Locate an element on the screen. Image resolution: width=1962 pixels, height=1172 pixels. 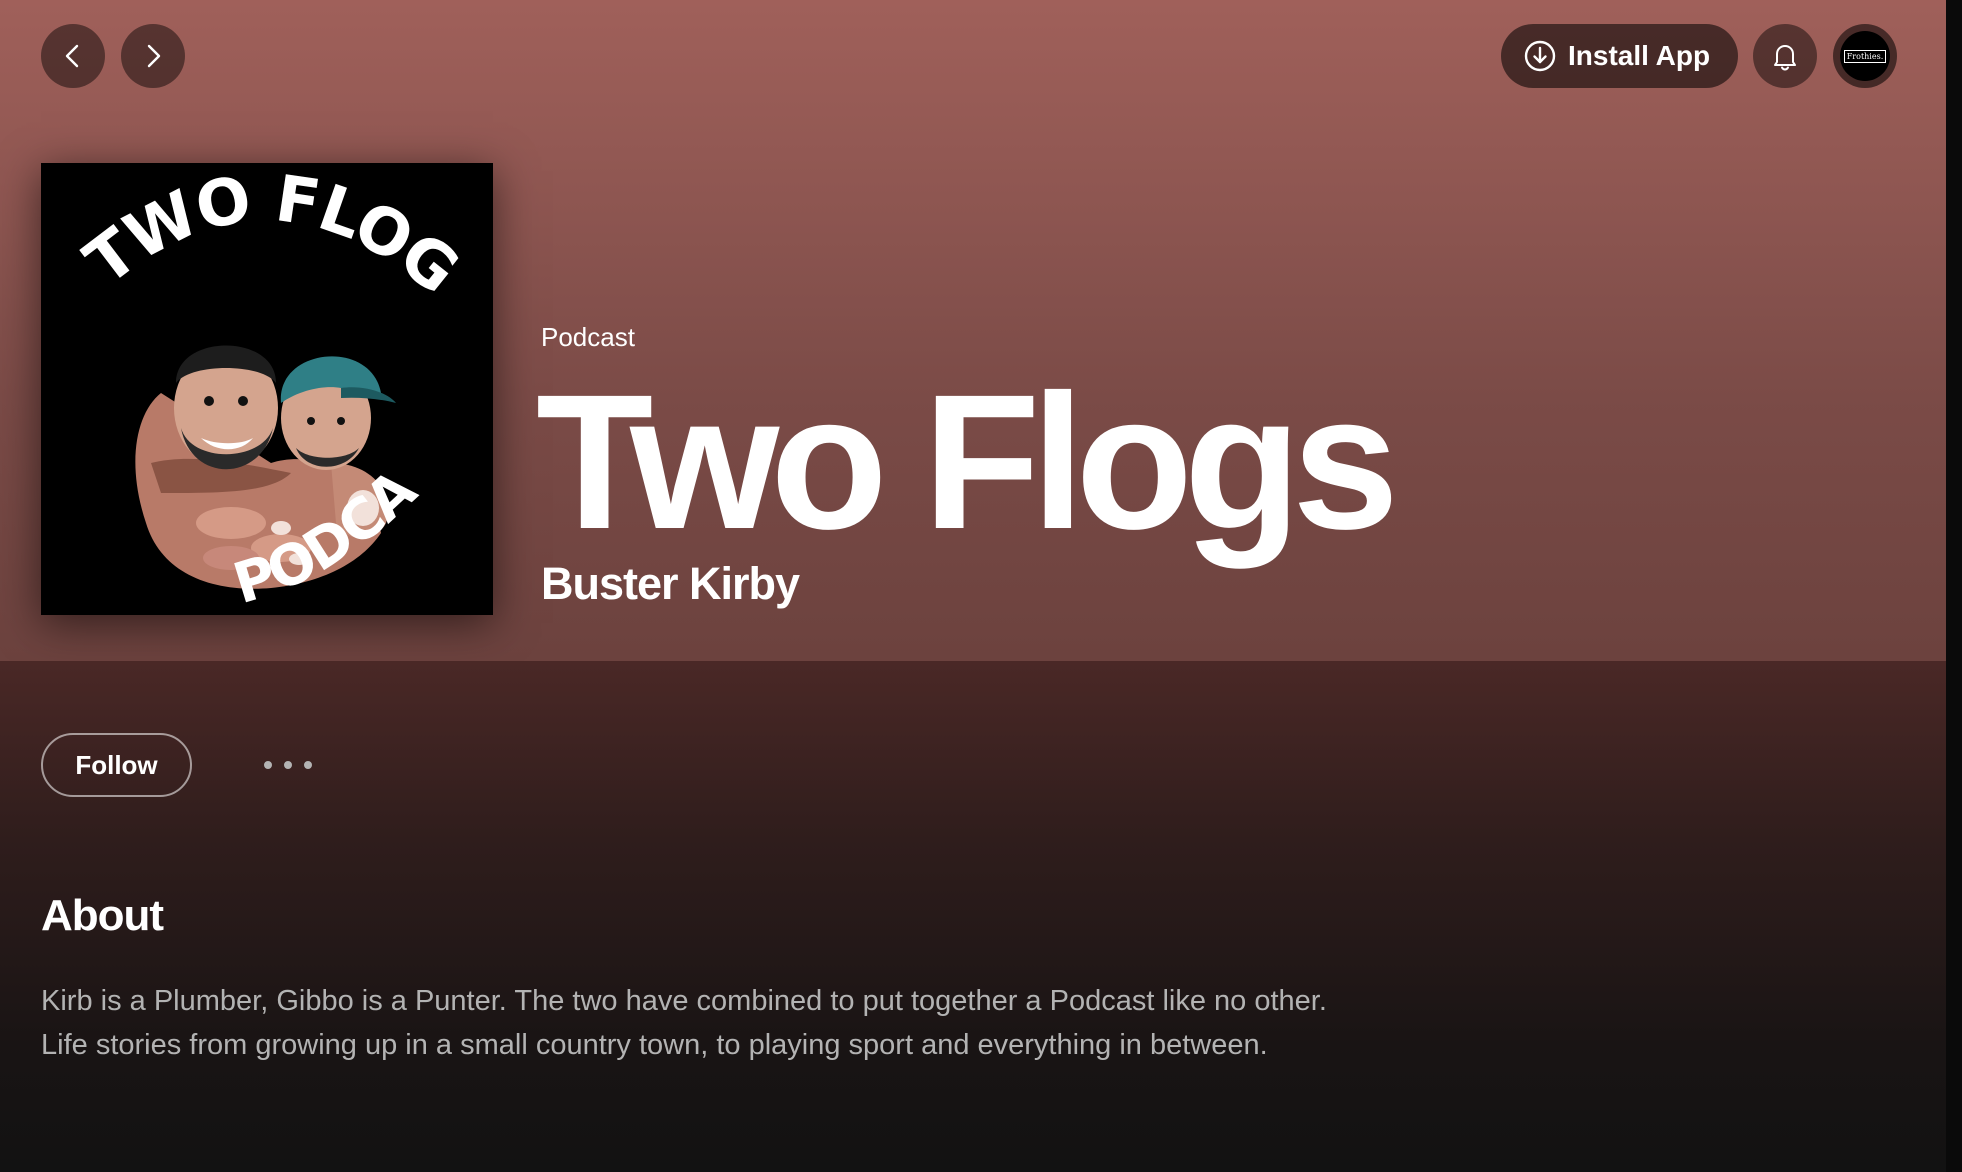
chevron-left-icon is located at coordinates (72, 56).